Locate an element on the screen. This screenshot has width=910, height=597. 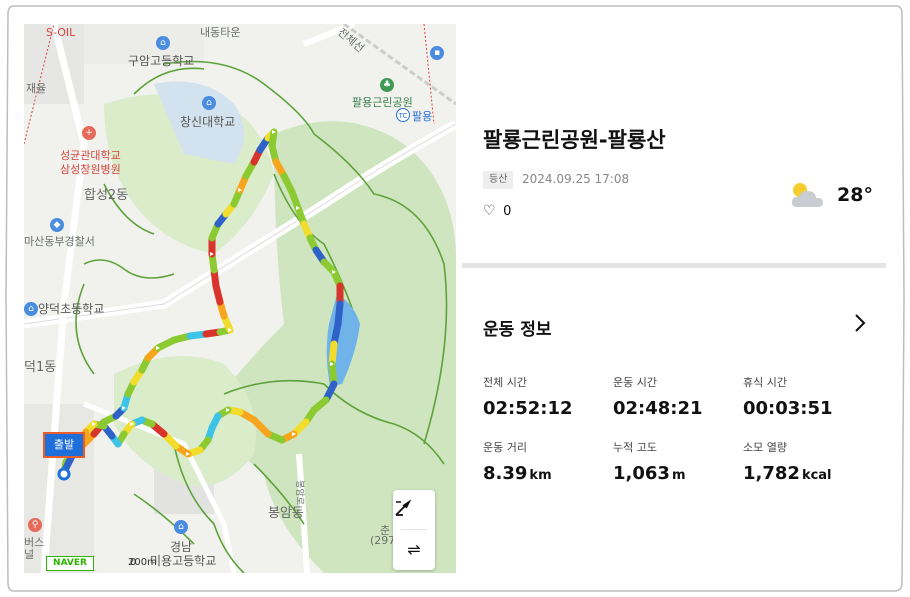
map-label-deok1: 덕1동 is located at coordinates (40, 367).